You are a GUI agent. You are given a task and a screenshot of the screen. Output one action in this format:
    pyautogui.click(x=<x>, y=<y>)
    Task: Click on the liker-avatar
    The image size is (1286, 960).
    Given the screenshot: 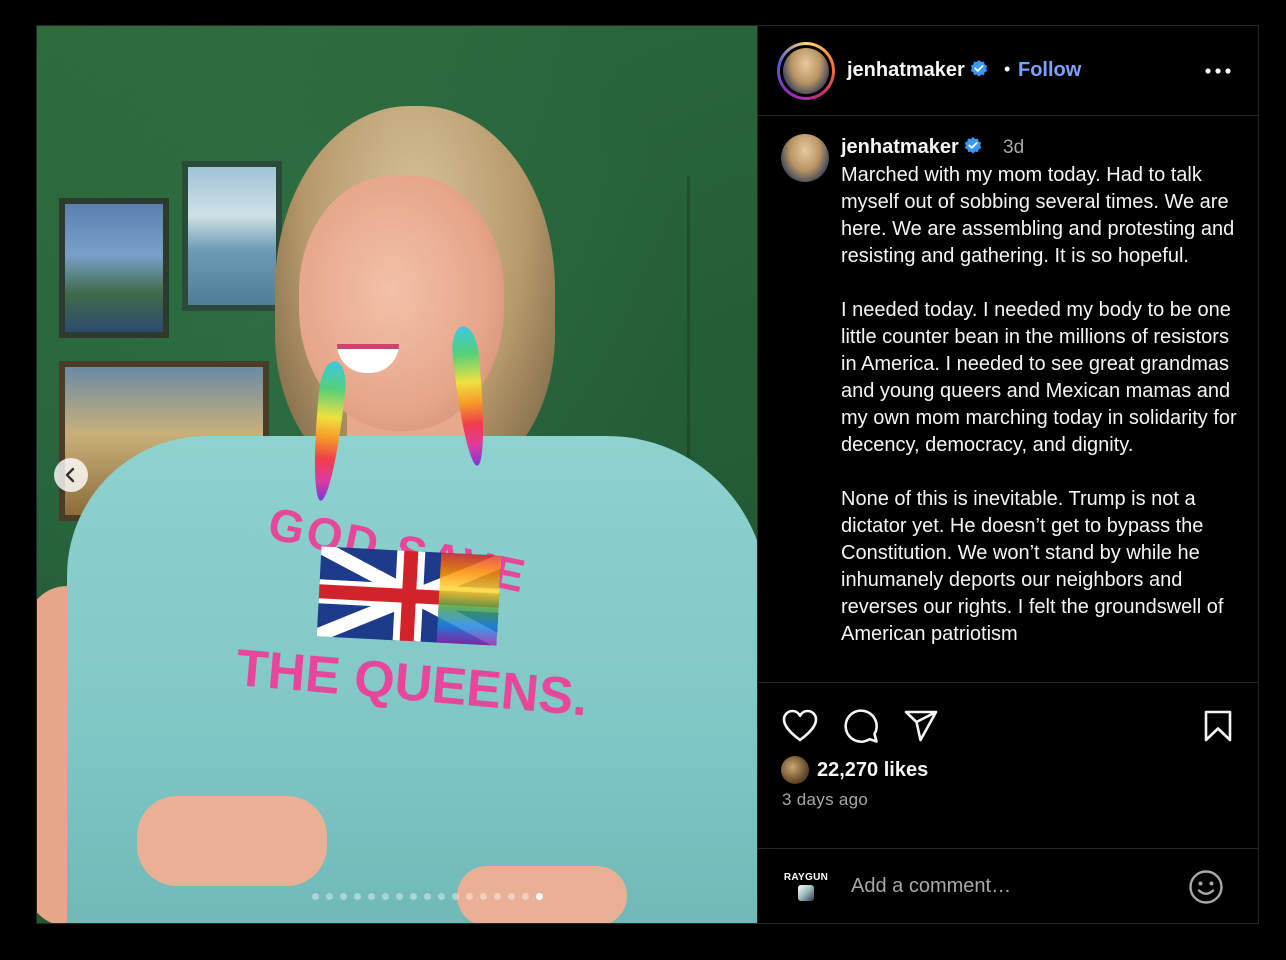 What is the action you would take?
    pyautogui.click(x=795, y=770)
    